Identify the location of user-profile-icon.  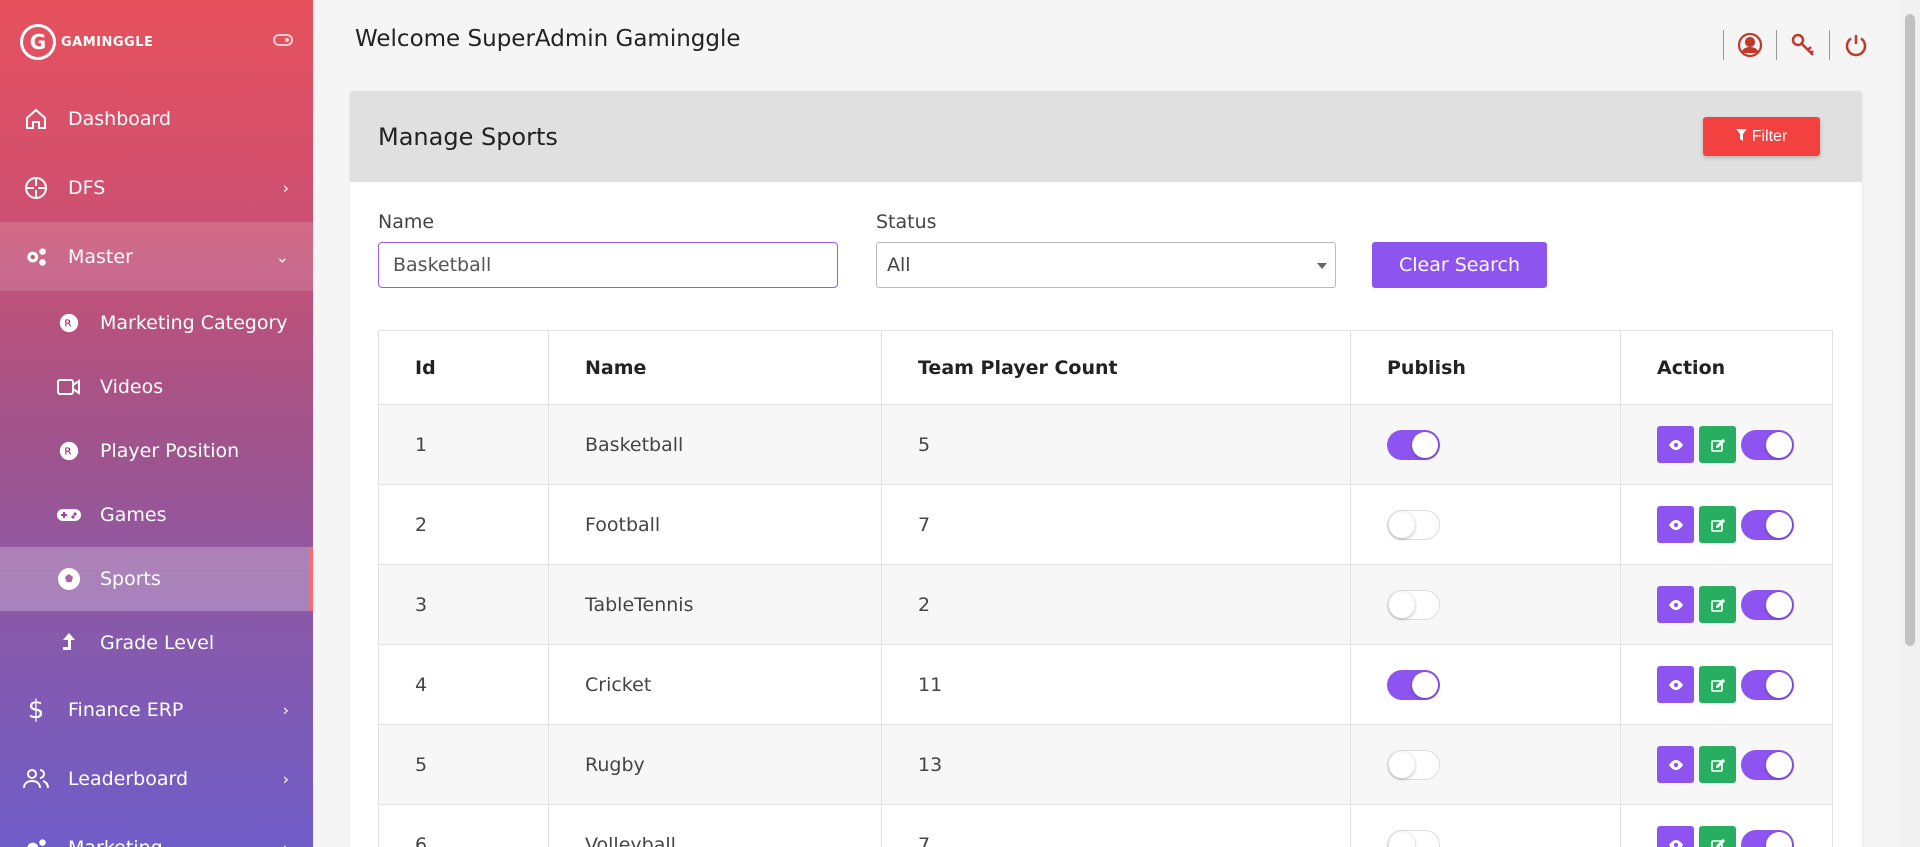
(1750, 45).